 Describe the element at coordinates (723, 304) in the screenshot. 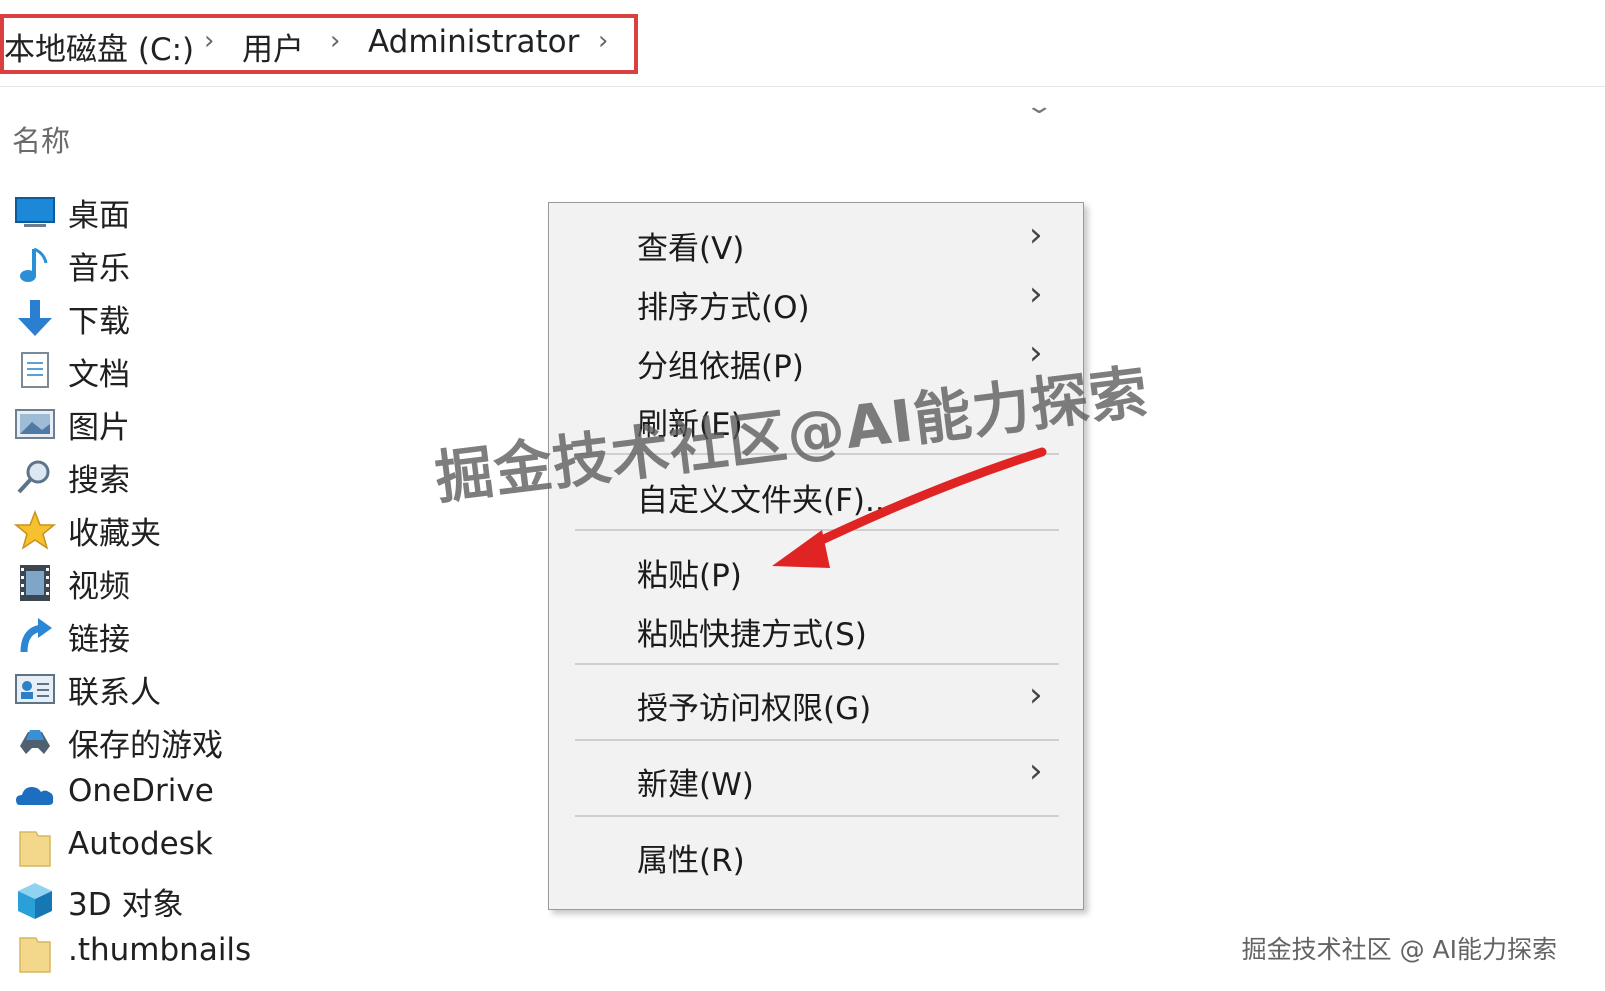

I see `menu-item-sort-by: 排序方式(O)` at that location.